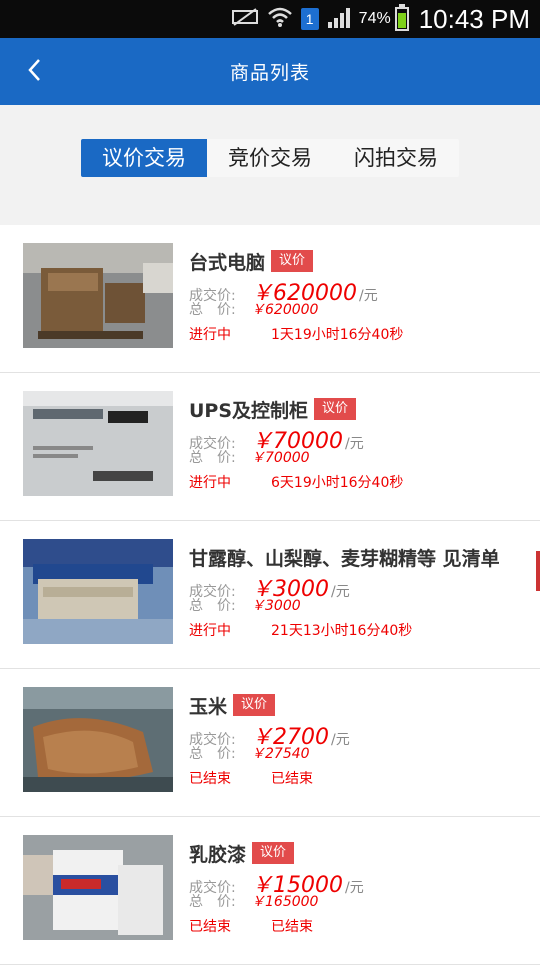 The width and height of the screenshot is (540, 965). What do you see at coordinates (285, 902) in the screenshot?
I see `total-price: ￥165000` at bounding box center [285, 902].